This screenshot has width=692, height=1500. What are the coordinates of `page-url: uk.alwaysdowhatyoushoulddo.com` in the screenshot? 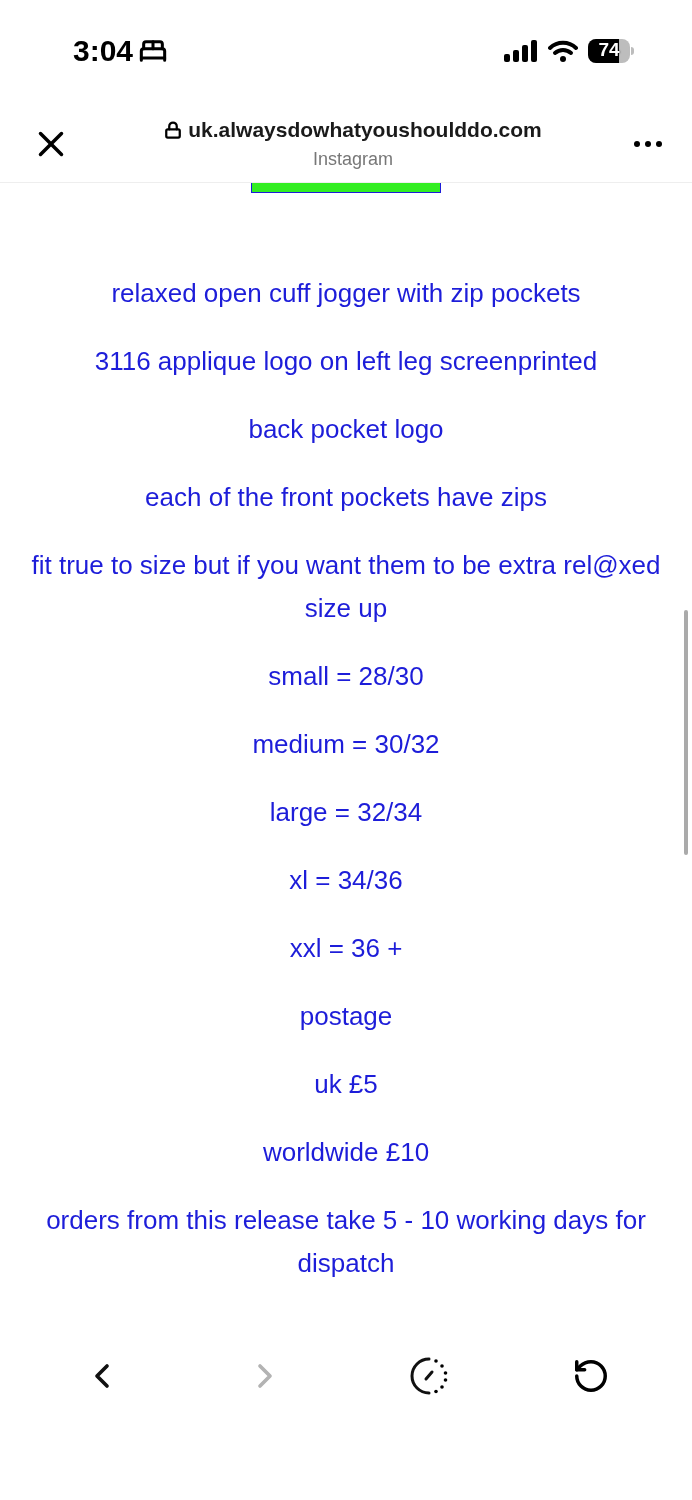 It's located at (365, 130).